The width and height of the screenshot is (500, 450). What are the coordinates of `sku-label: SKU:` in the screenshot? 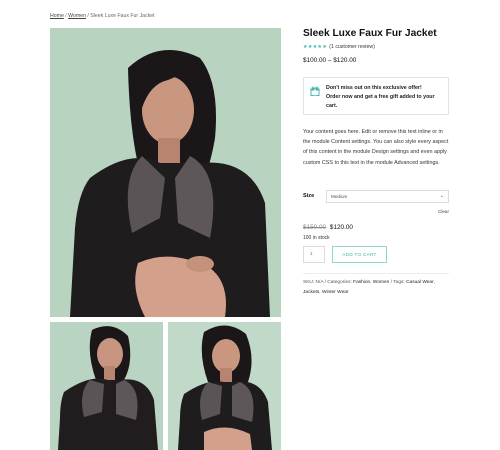 It's located at (309, 282).